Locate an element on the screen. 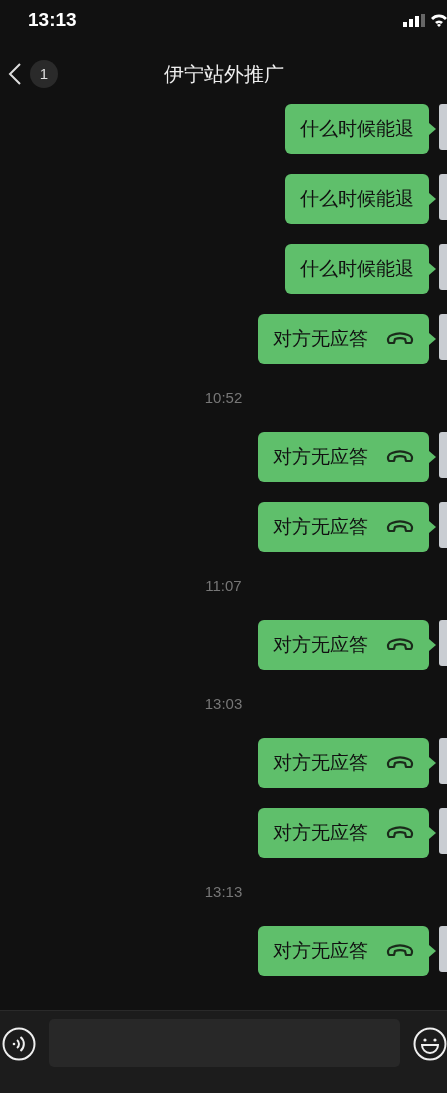 This screenshot has height=1093, width=447. unread-badge: 1 is located at coordinates (44, 74).